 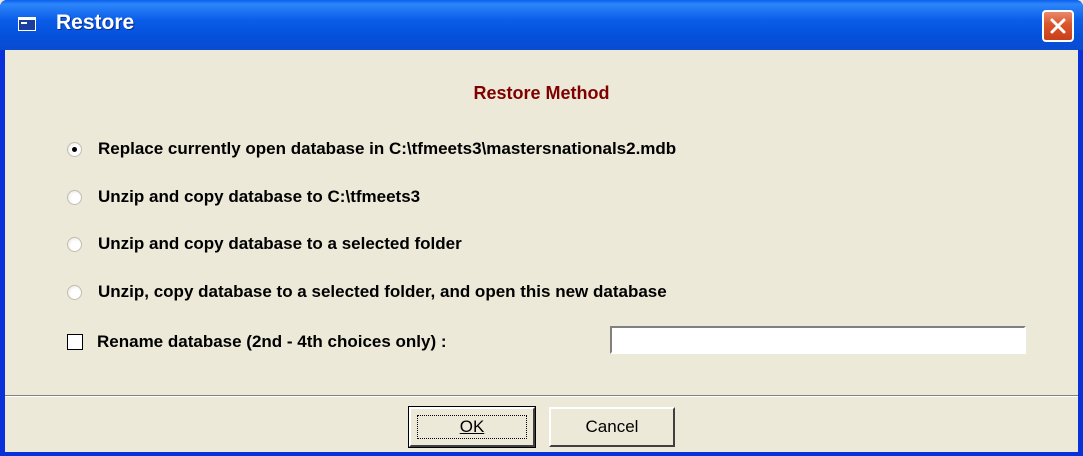 I want to click on window-title: Restore, so click(x=95, y=22).